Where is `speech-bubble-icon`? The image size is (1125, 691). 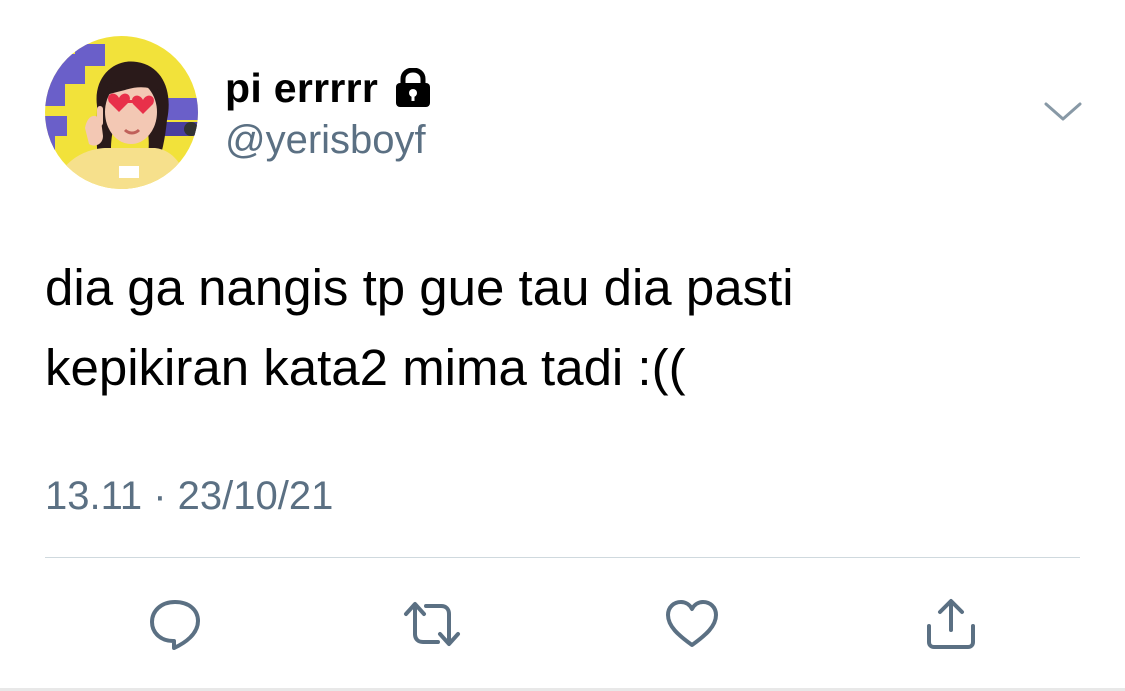
speech-bubble-icon is located at coordinates (175, 624).